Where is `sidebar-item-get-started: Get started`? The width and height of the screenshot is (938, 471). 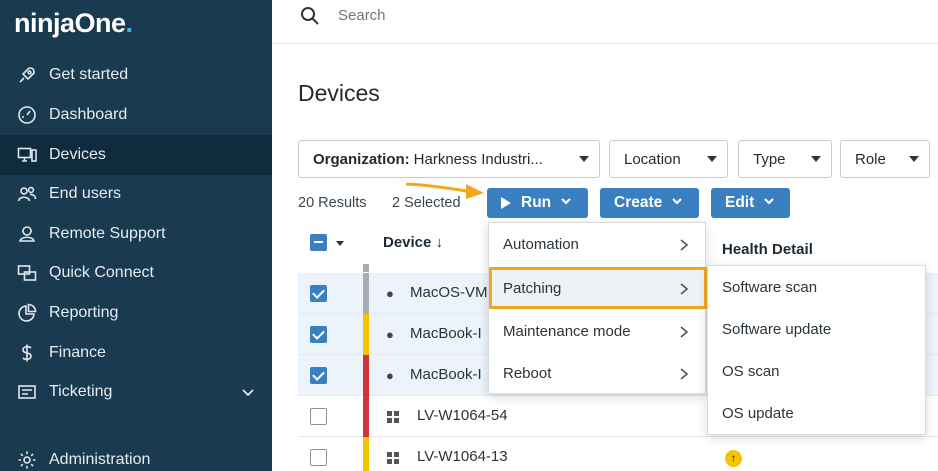
sidebar-item-get-started: Get started is located at coordinates (136, 75).